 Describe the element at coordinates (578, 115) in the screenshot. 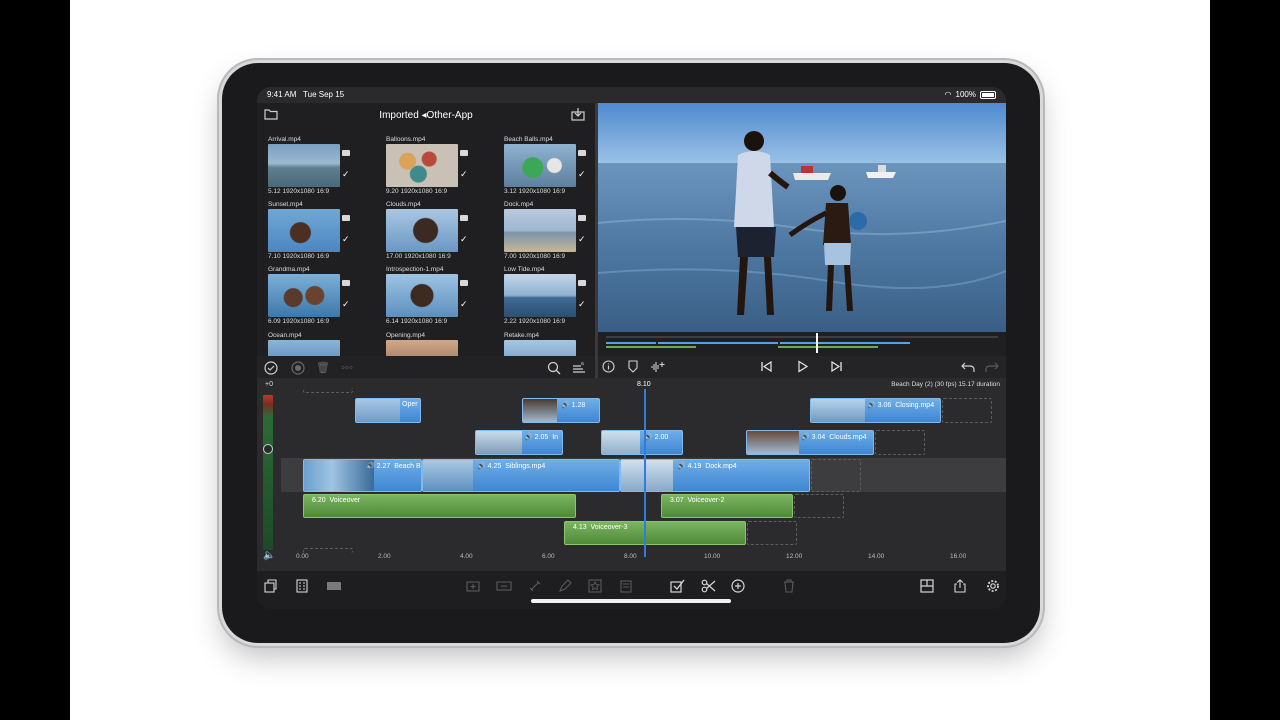

I see `import-icon` at that location.